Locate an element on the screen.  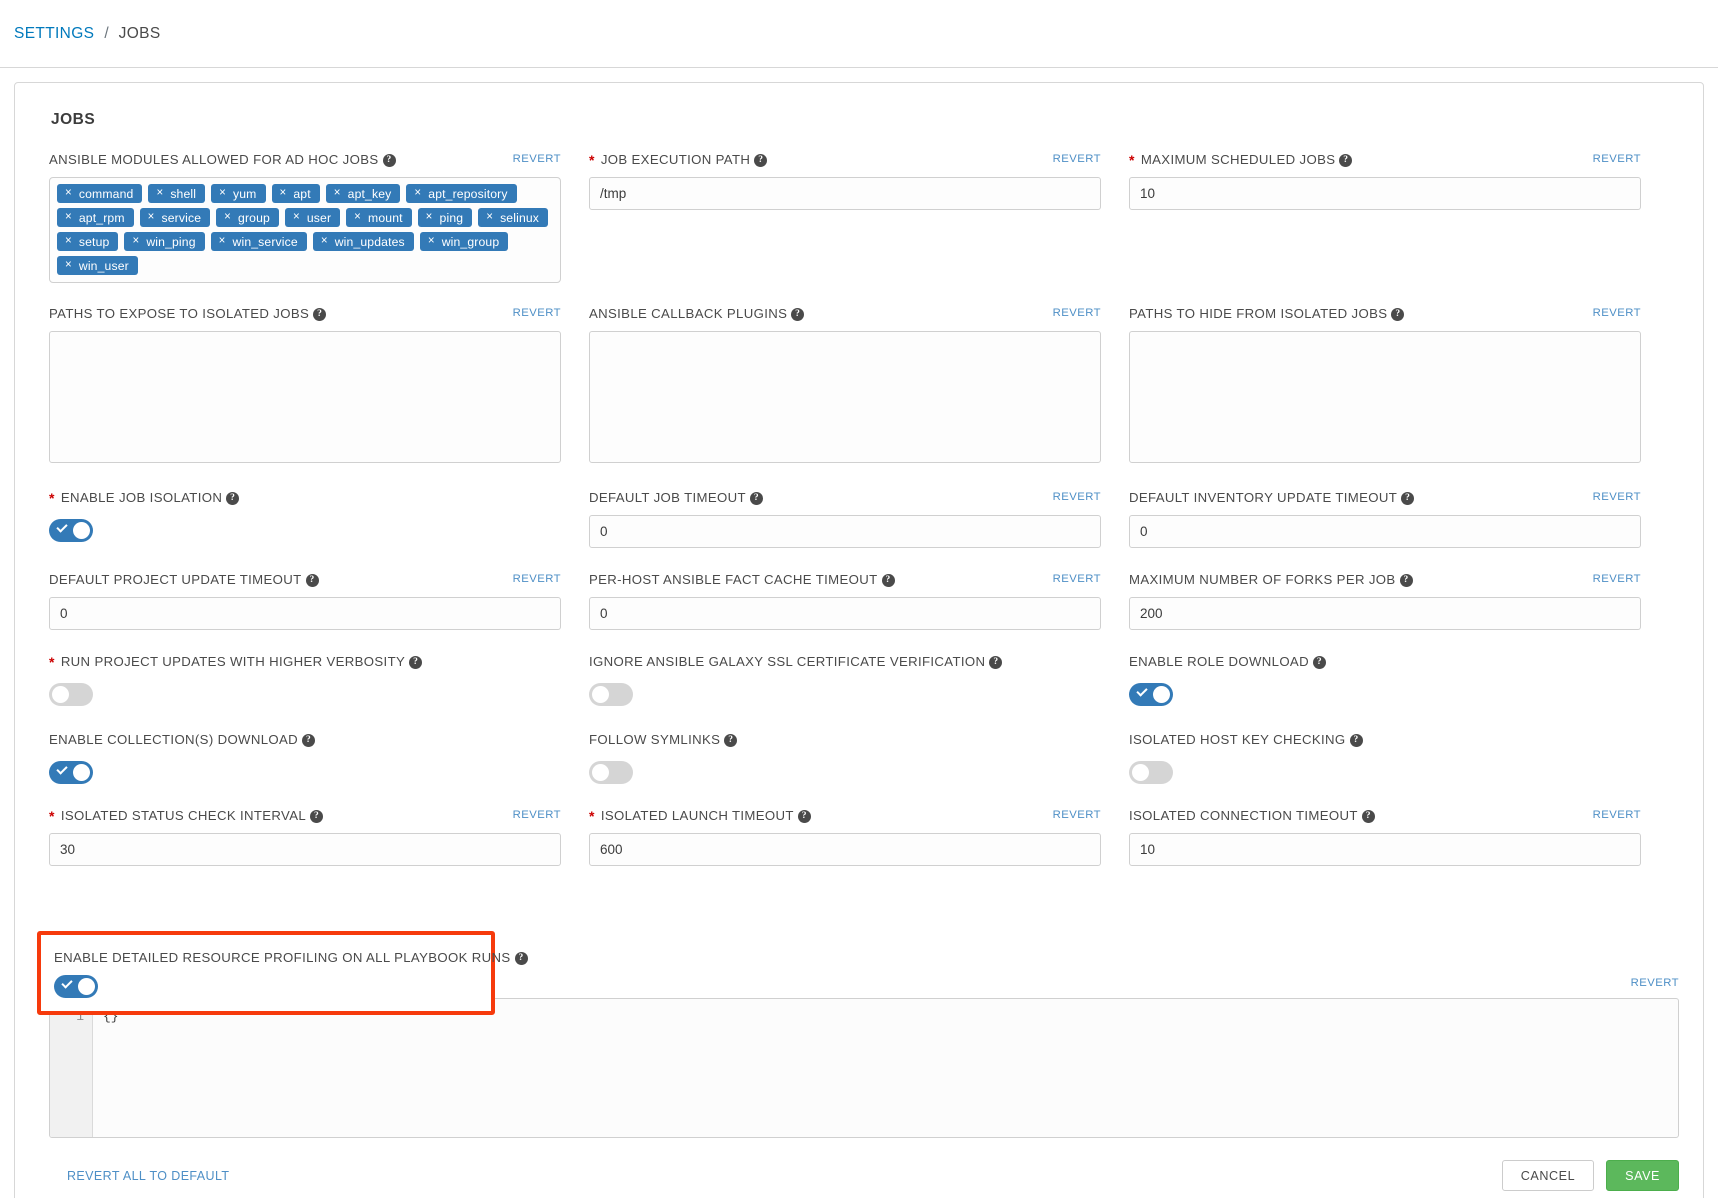
revert-maximum-forks-per-job: REVERT is located at coordinates (1617, 578).